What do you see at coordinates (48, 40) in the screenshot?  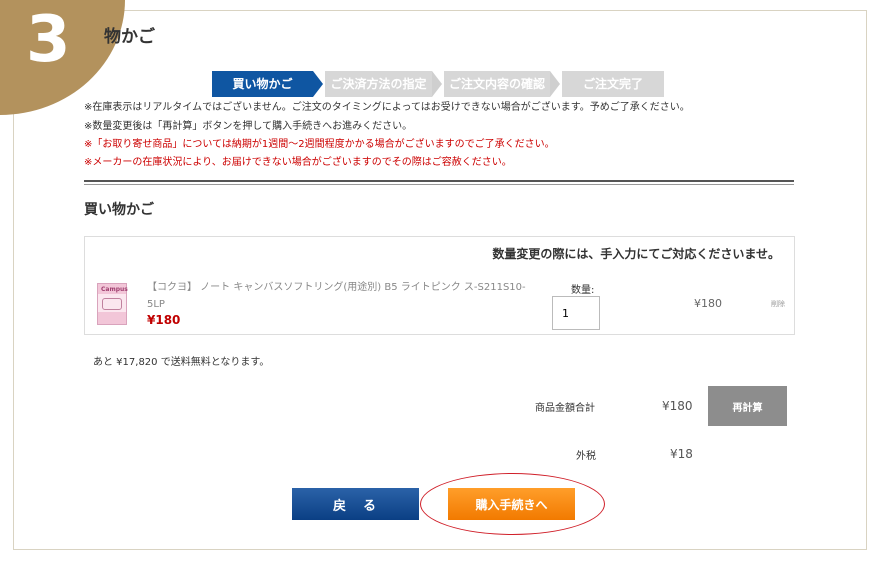 I see `step-number: 3` at bounding box center [48, 40].